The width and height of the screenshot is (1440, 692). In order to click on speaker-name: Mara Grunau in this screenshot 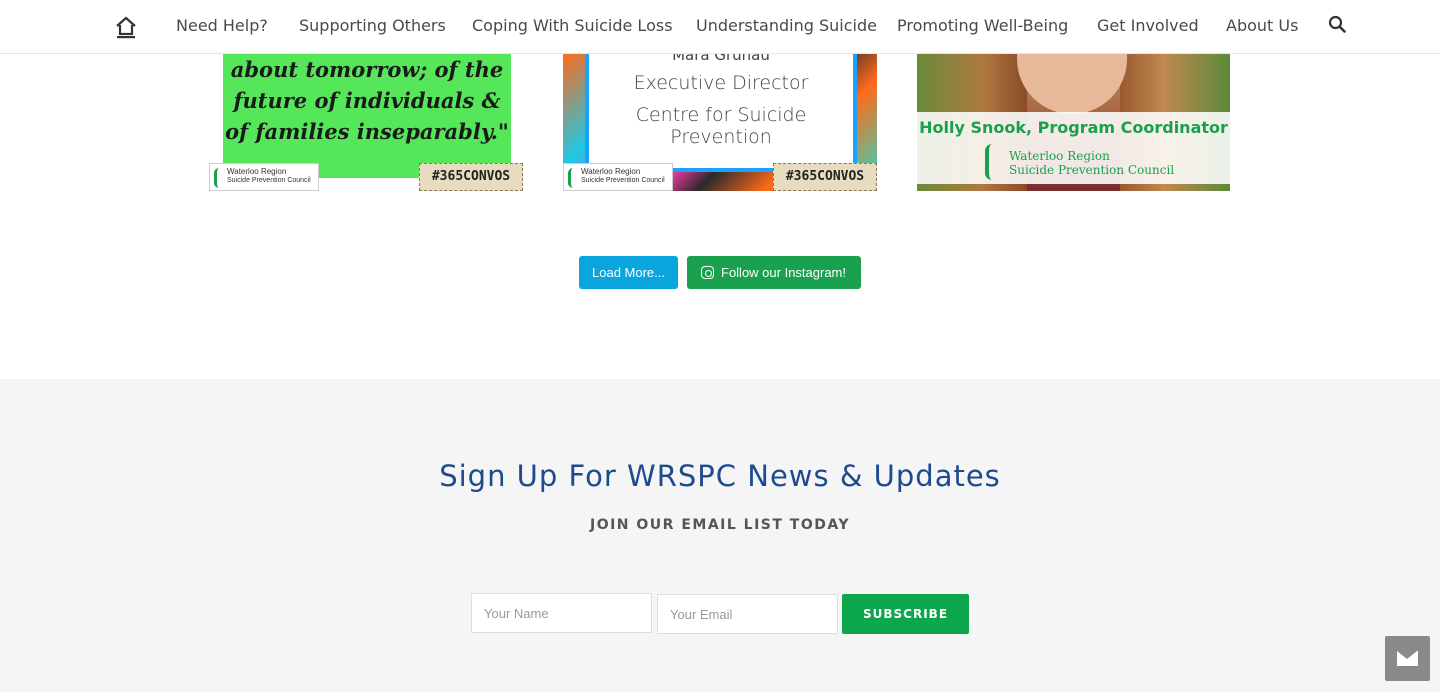, I will do `click(721, 59)`.